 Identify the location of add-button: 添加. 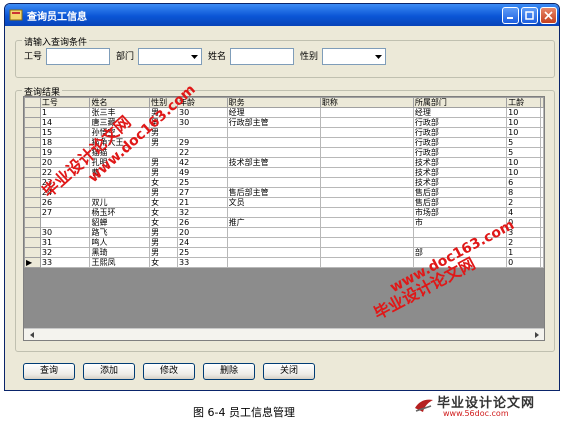
(109, 371).